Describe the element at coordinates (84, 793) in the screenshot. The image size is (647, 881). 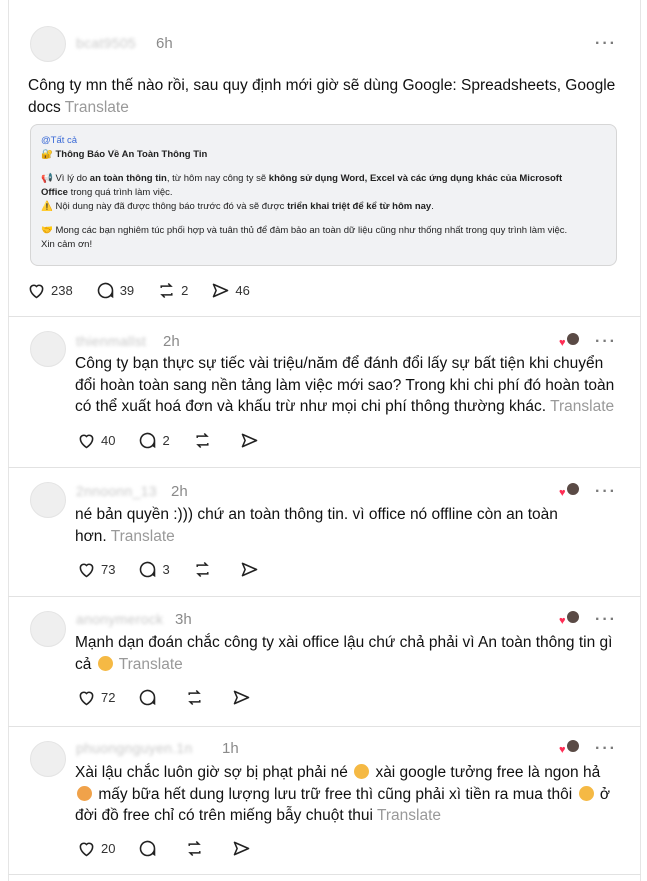
I see `rolling-on-floor-laughing-icon` at that location.